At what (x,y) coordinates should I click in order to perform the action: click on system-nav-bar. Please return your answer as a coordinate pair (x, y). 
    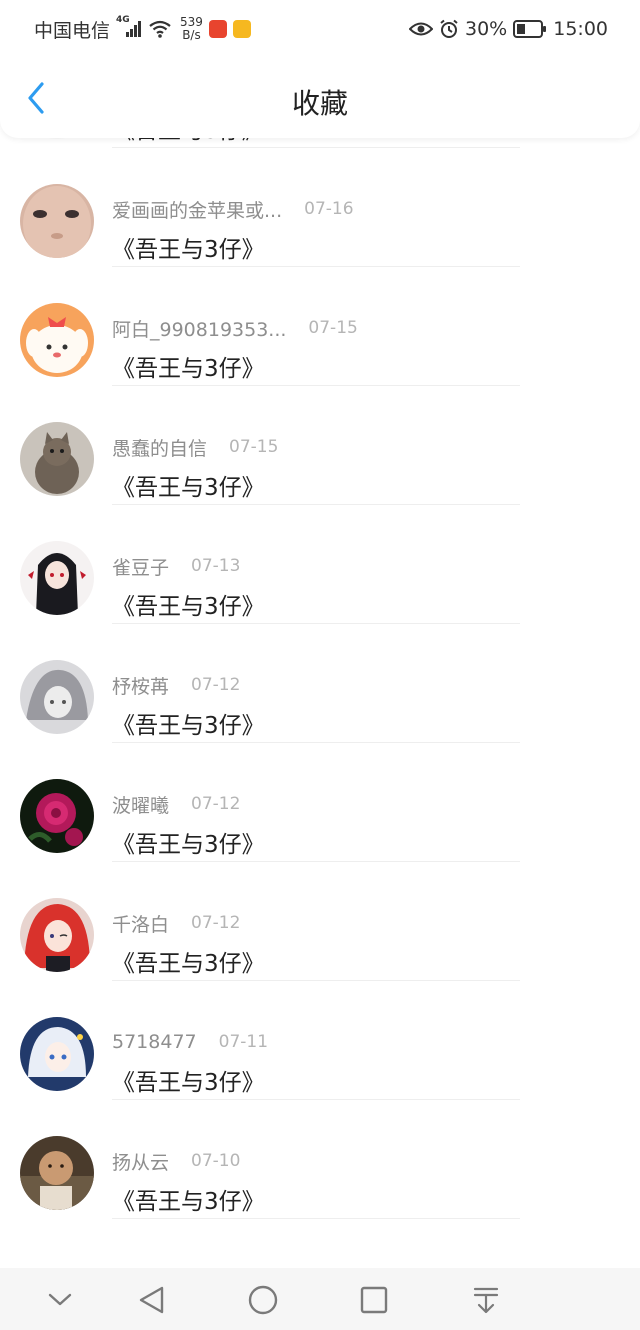
    Looking at the image, I should click on (320, 1299).